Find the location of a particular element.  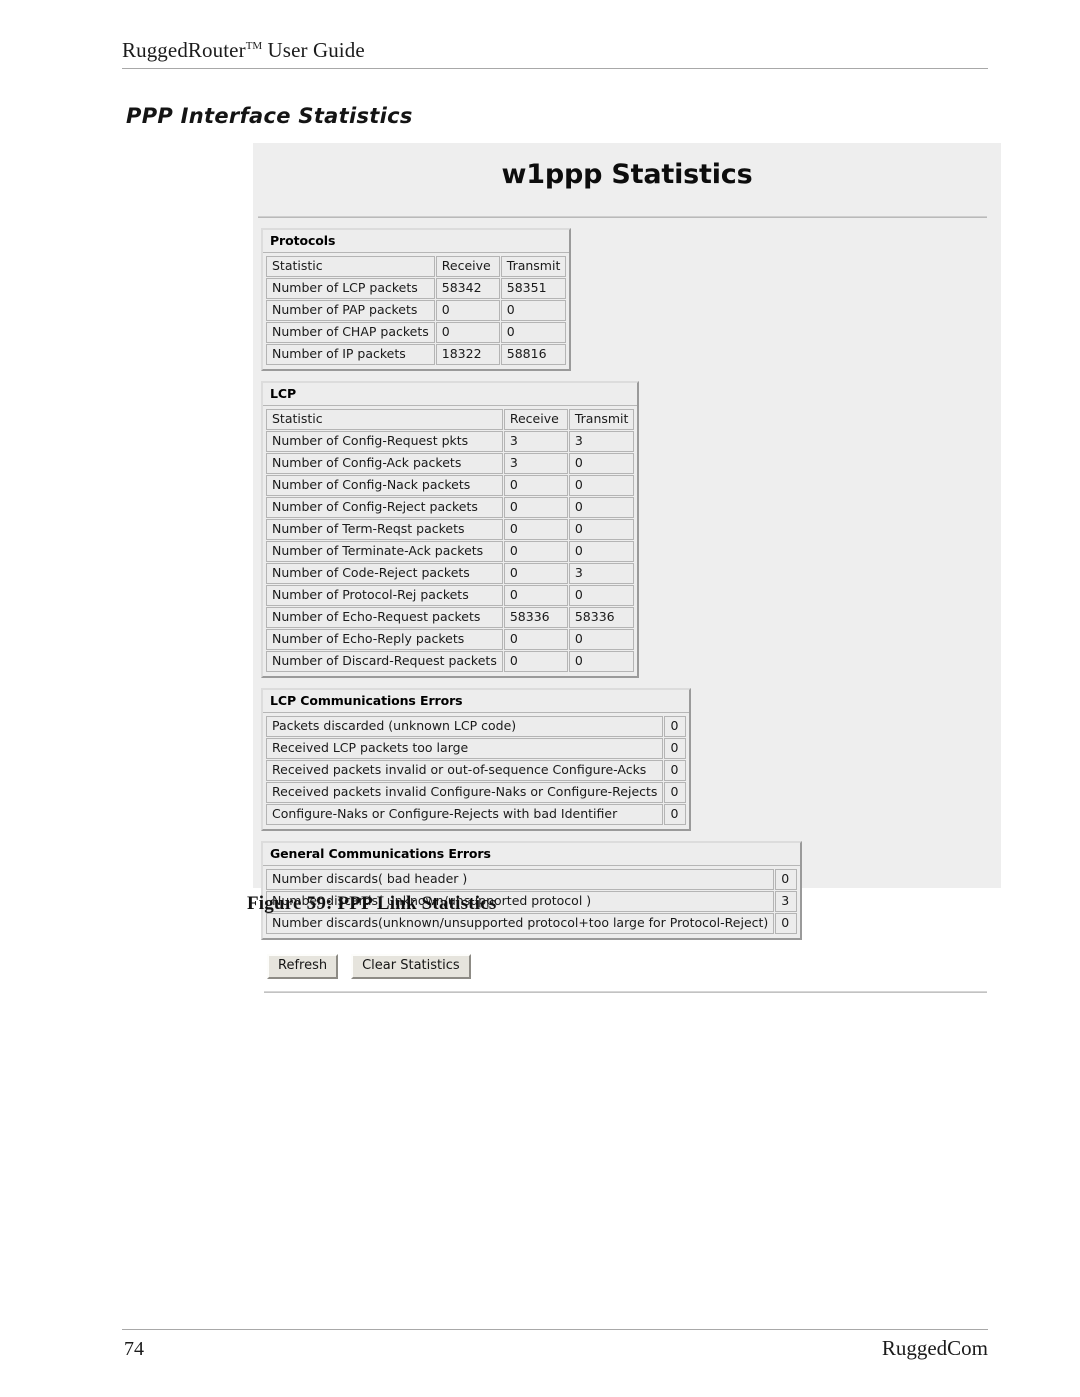

row-receive: 58336 is located at coordinates (535, 617).